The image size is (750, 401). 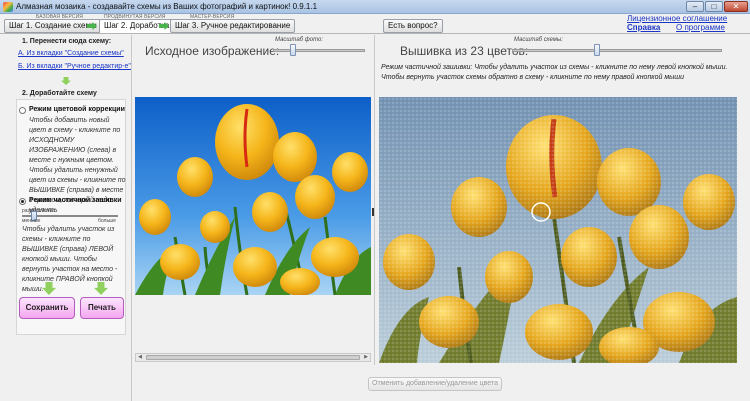 I want to click on brush-size-label: размер пятна:, so click(x=38, y=211).